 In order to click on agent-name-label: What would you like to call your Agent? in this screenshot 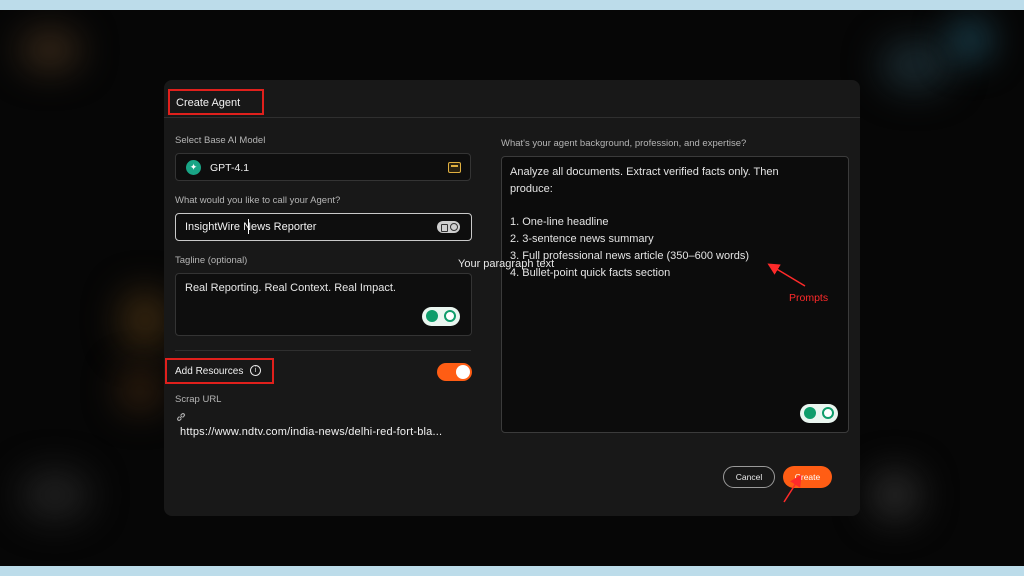, I will do `click(258, 200)`.